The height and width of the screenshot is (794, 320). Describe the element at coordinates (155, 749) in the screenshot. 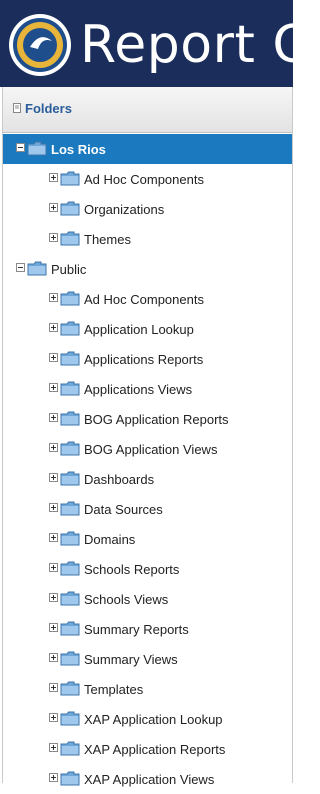

I see `folder-label: XAP Application Reports` at that location.